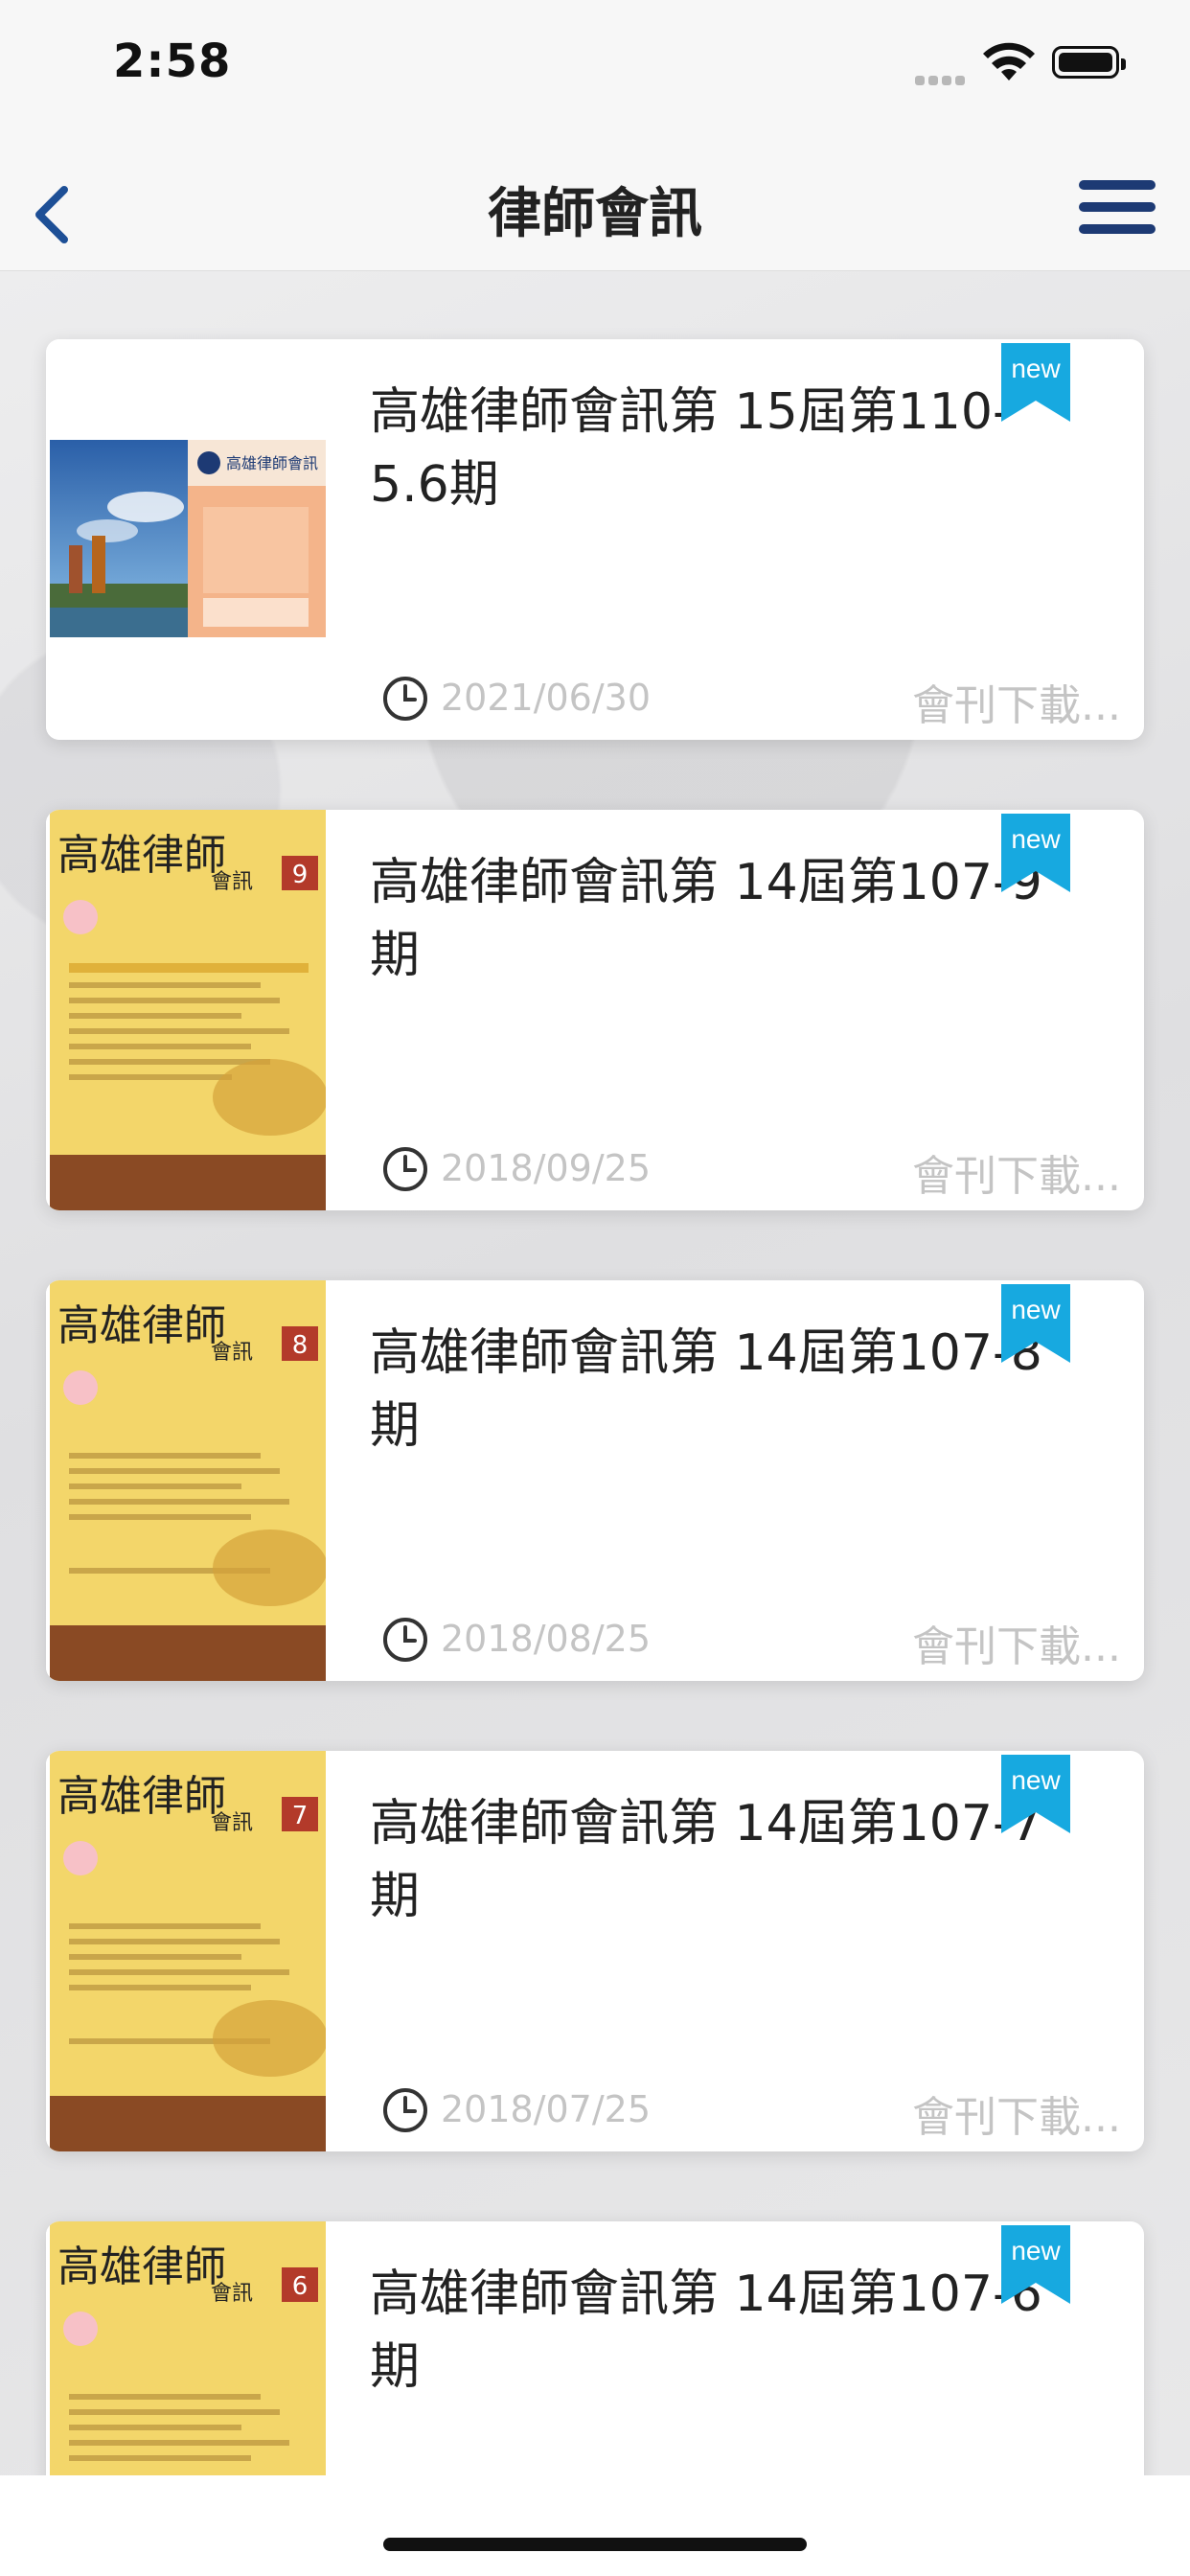 This screenshot has height=2576, width=1190. Describe the element at coordinates (706, 919) in the screenshot. I see `item-title: 高雄律師會訊第 14屆第107-9 期` at that location.